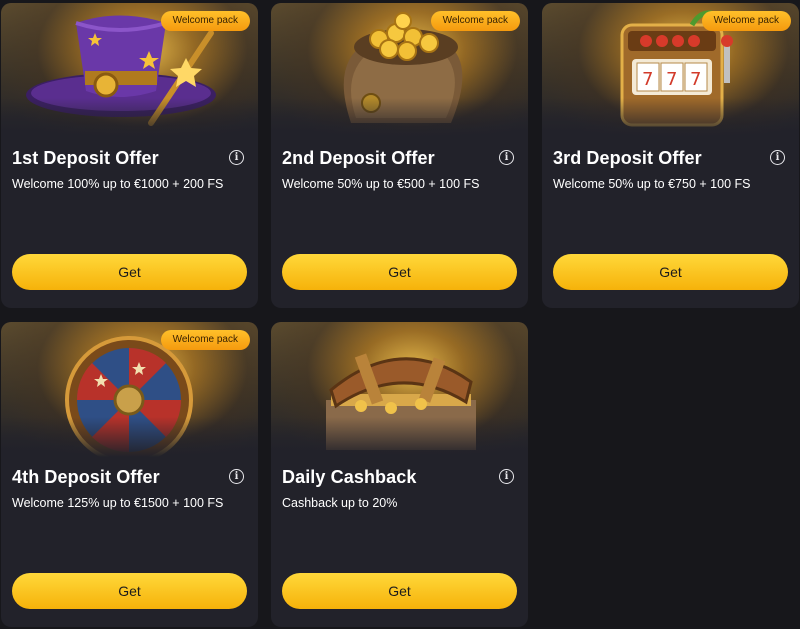 The height and width of the screenshot is (629, 800). I want to click on offer-title: 2nd Deposit Offer, so click(358, 158).